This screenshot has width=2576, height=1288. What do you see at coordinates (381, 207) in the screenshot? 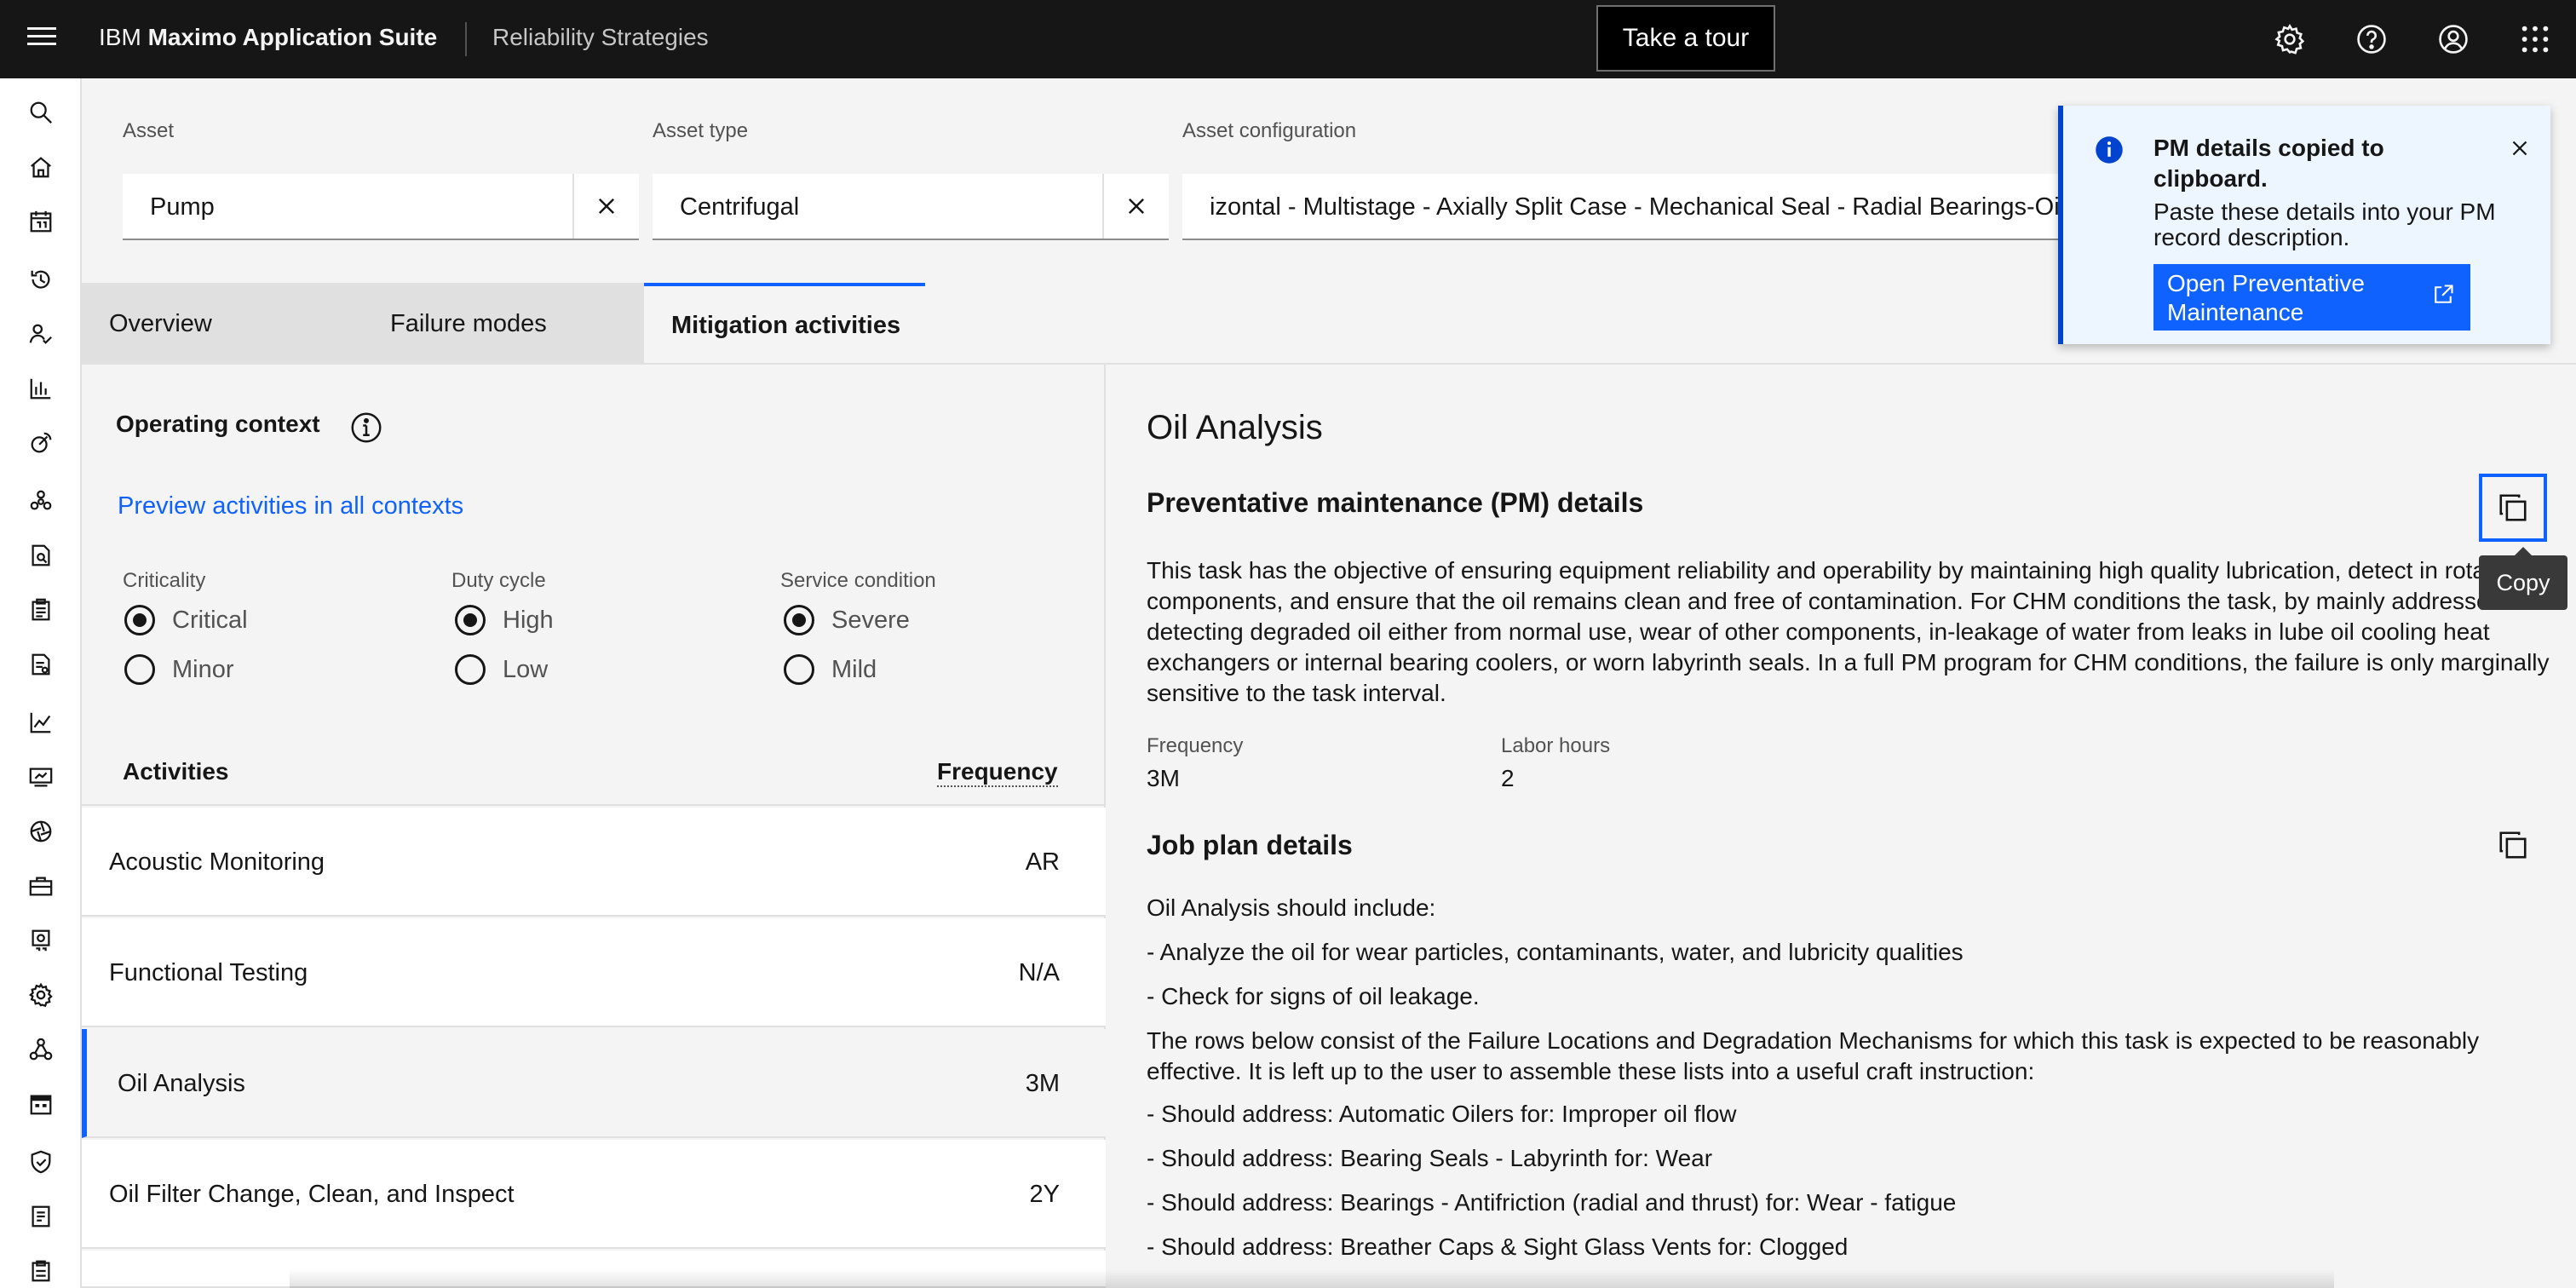
I see `asset-field: Pump` at bounding box center [381, 207].